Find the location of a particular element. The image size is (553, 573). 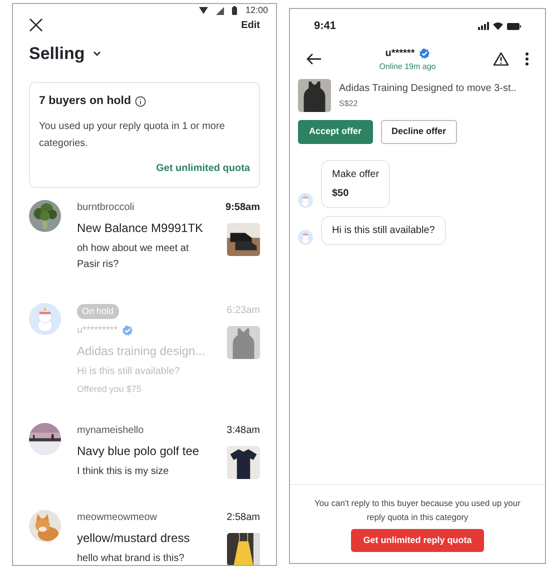

decline-offer-button: Decline offer is located at coordinates (419, 132).